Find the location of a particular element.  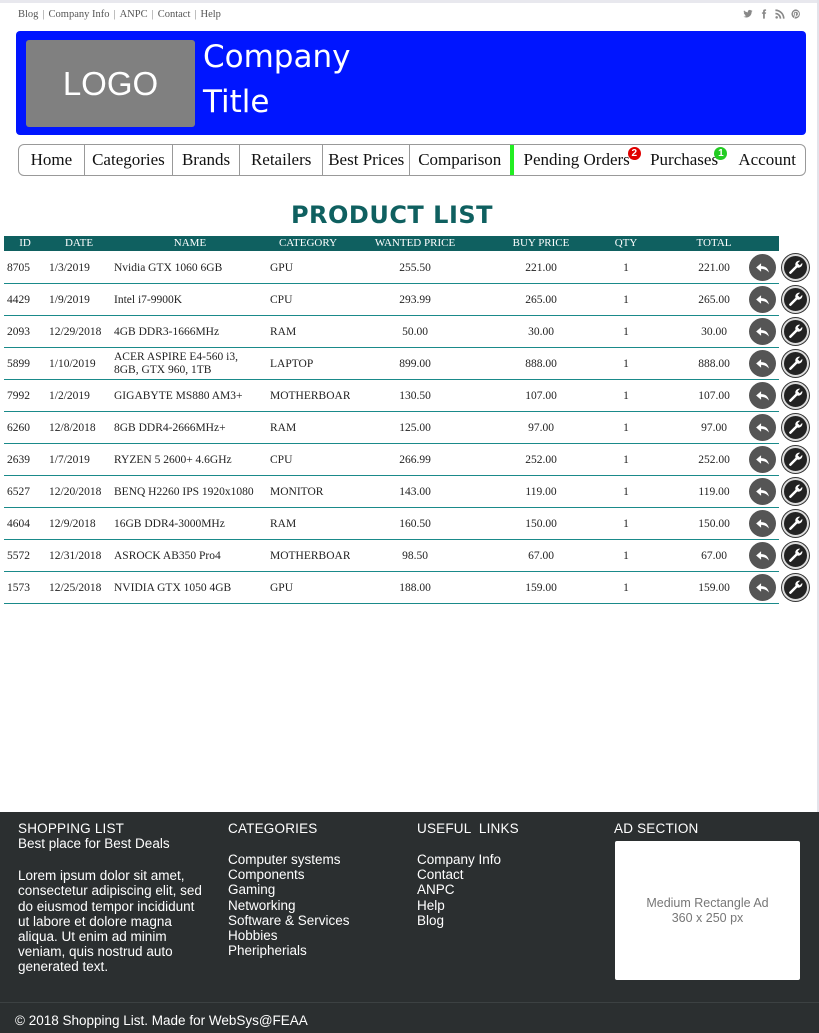

footer-category-link: Components is located at coordinates (289, 874).